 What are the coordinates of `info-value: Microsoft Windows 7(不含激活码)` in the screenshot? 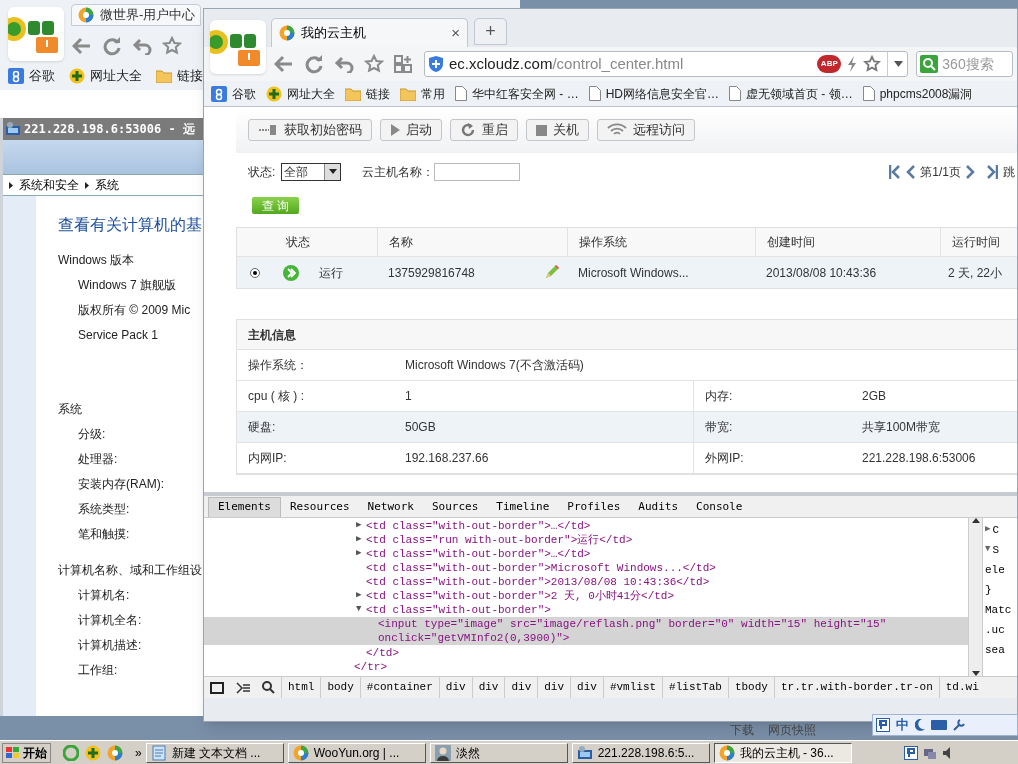 It's located at (494, 365).